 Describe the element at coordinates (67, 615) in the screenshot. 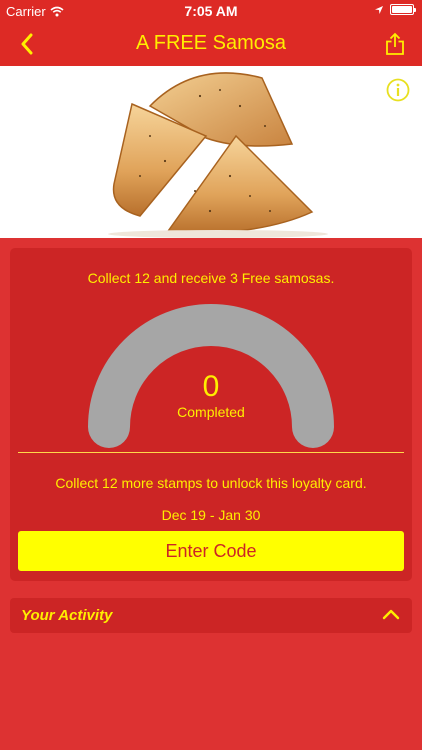

I see `activity-label: Your Activity` at that location.